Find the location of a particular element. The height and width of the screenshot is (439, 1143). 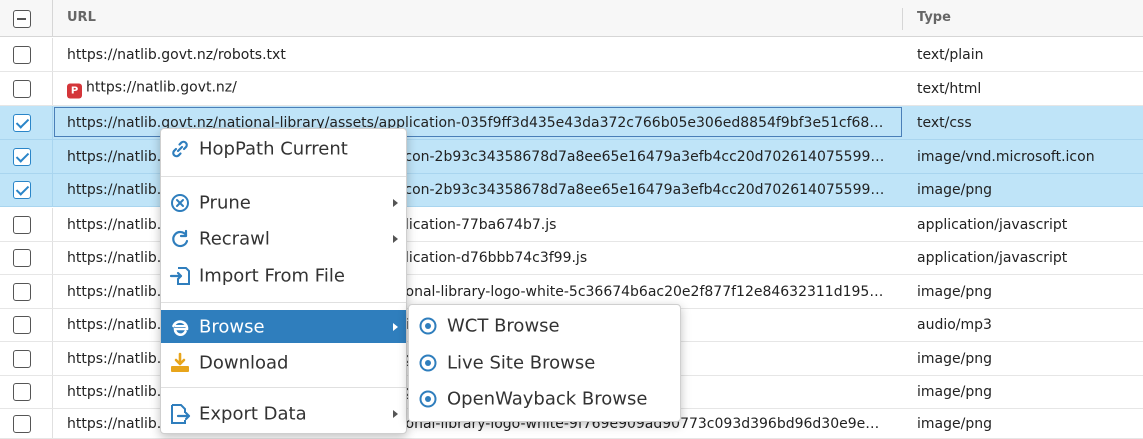

submenu-item-wct-browse: WCT Browse is located at coordinates (544, 326).